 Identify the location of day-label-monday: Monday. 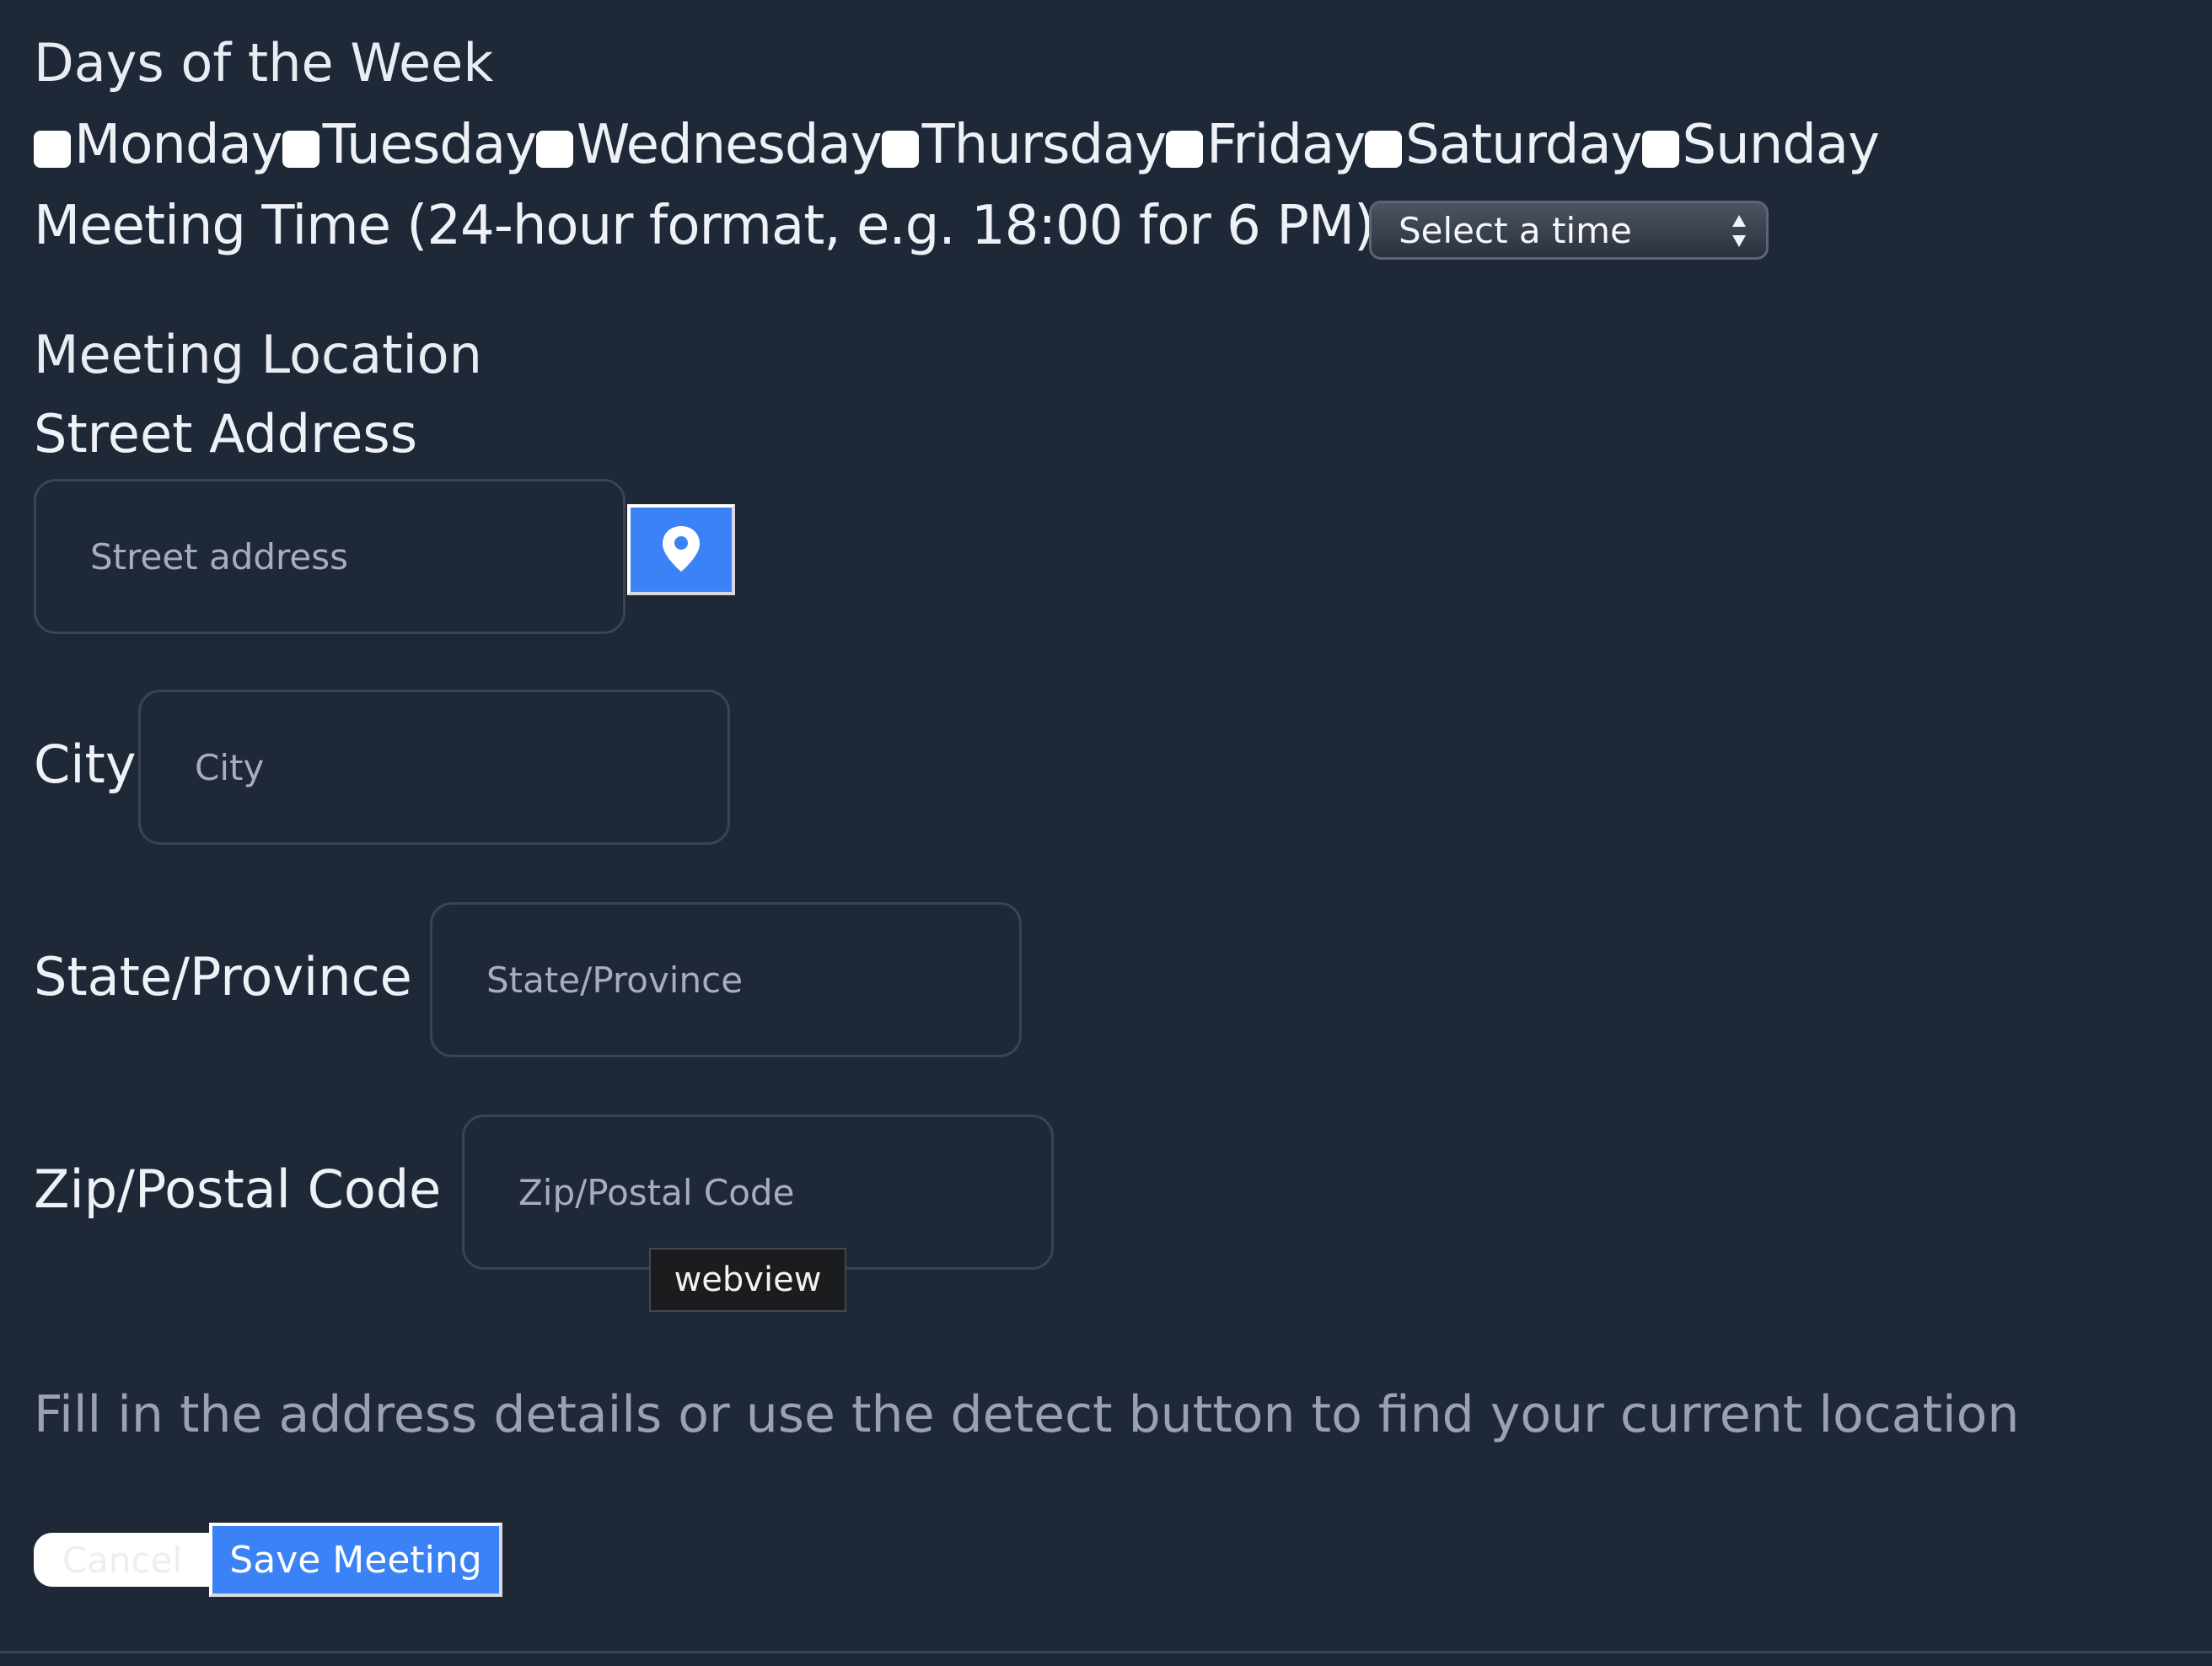
(178, 145).